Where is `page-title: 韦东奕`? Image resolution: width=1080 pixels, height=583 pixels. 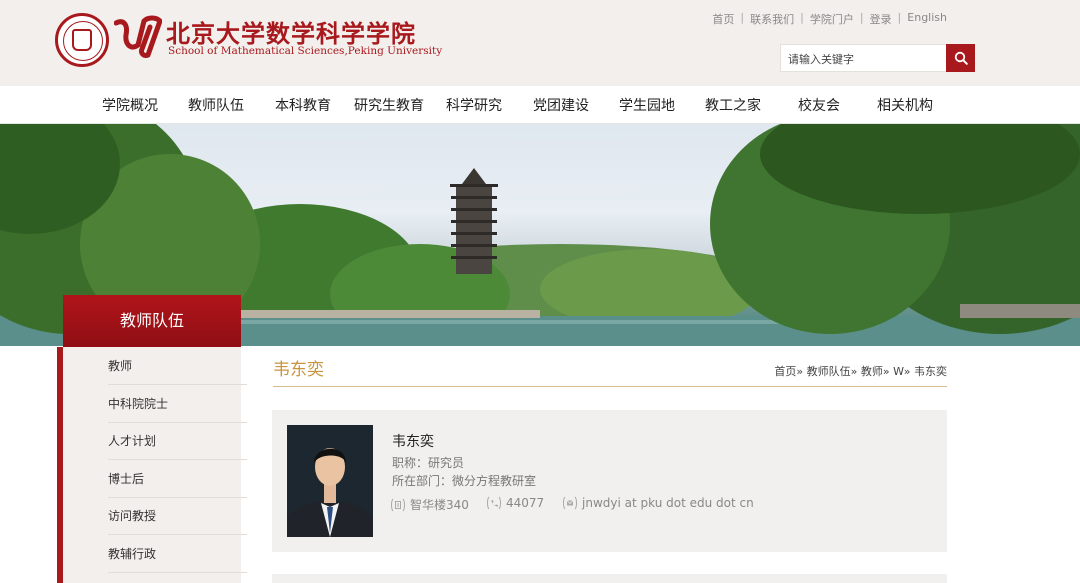
page-title: 韦东奕 is located at coordinates (298, 370).